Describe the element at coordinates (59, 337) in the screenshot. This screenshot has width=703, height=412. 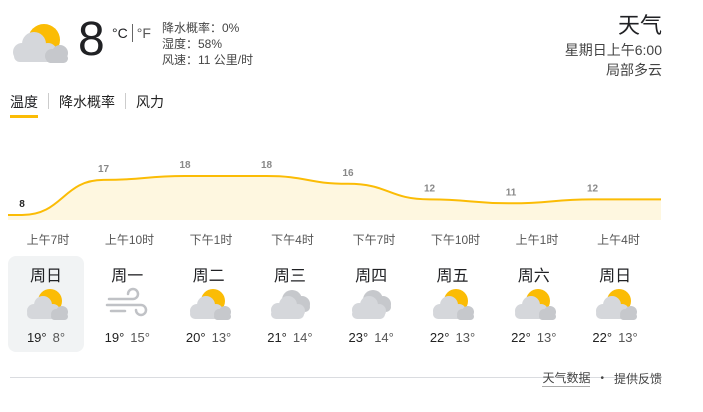
I see `day-low-temp: 8°` at that location.